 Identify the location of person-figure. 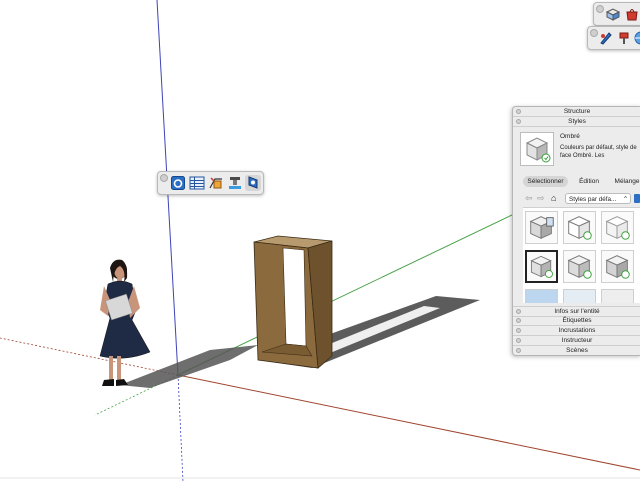
(125, 322).